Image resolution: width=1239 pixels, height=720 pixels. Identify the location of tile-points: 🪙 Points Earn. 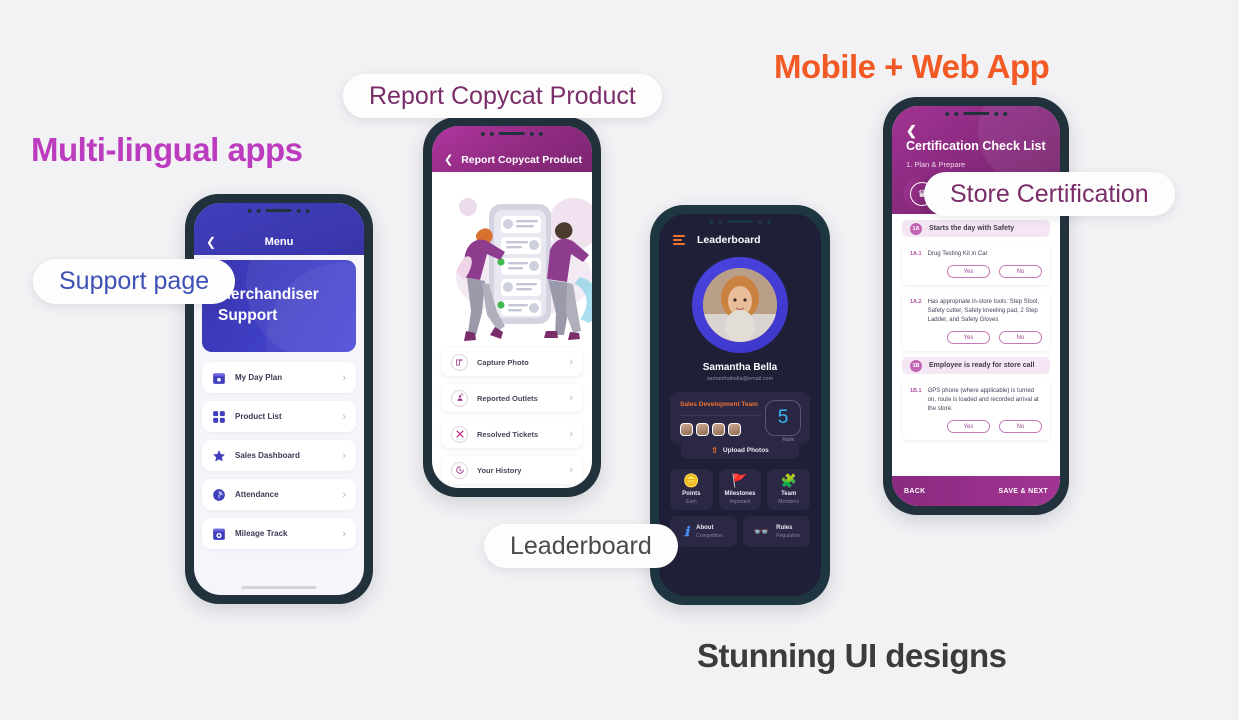
(691, 489).